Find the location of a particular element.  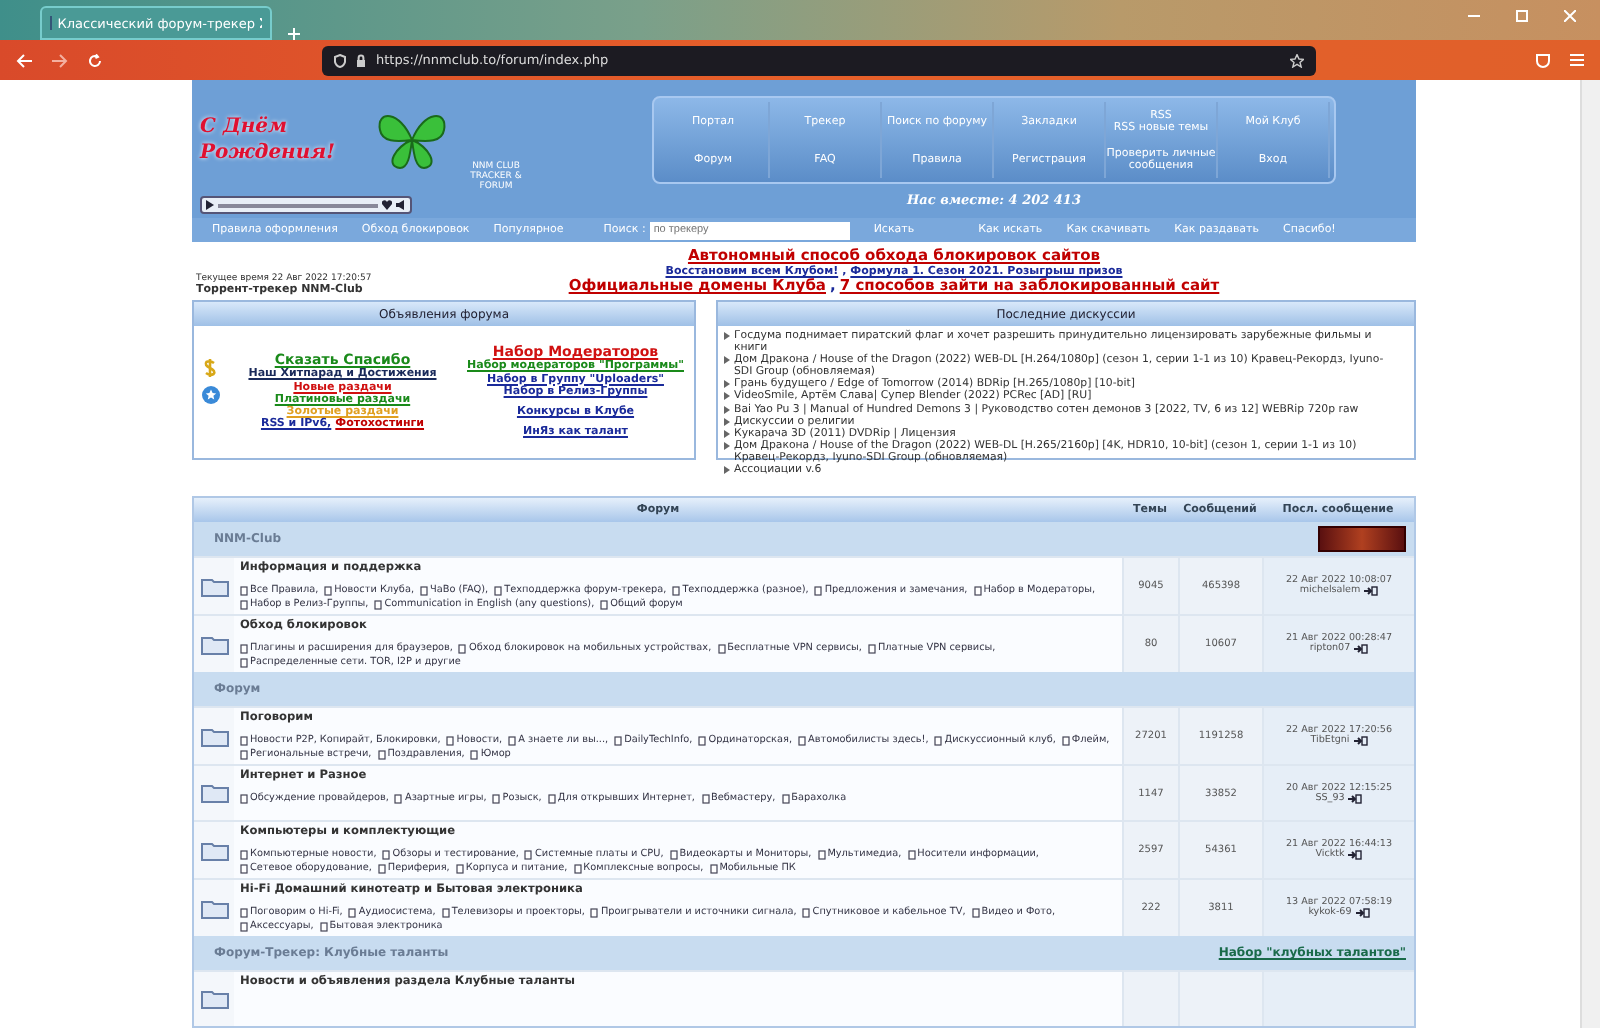

scrollbar is located at coordinates (1590, 554).